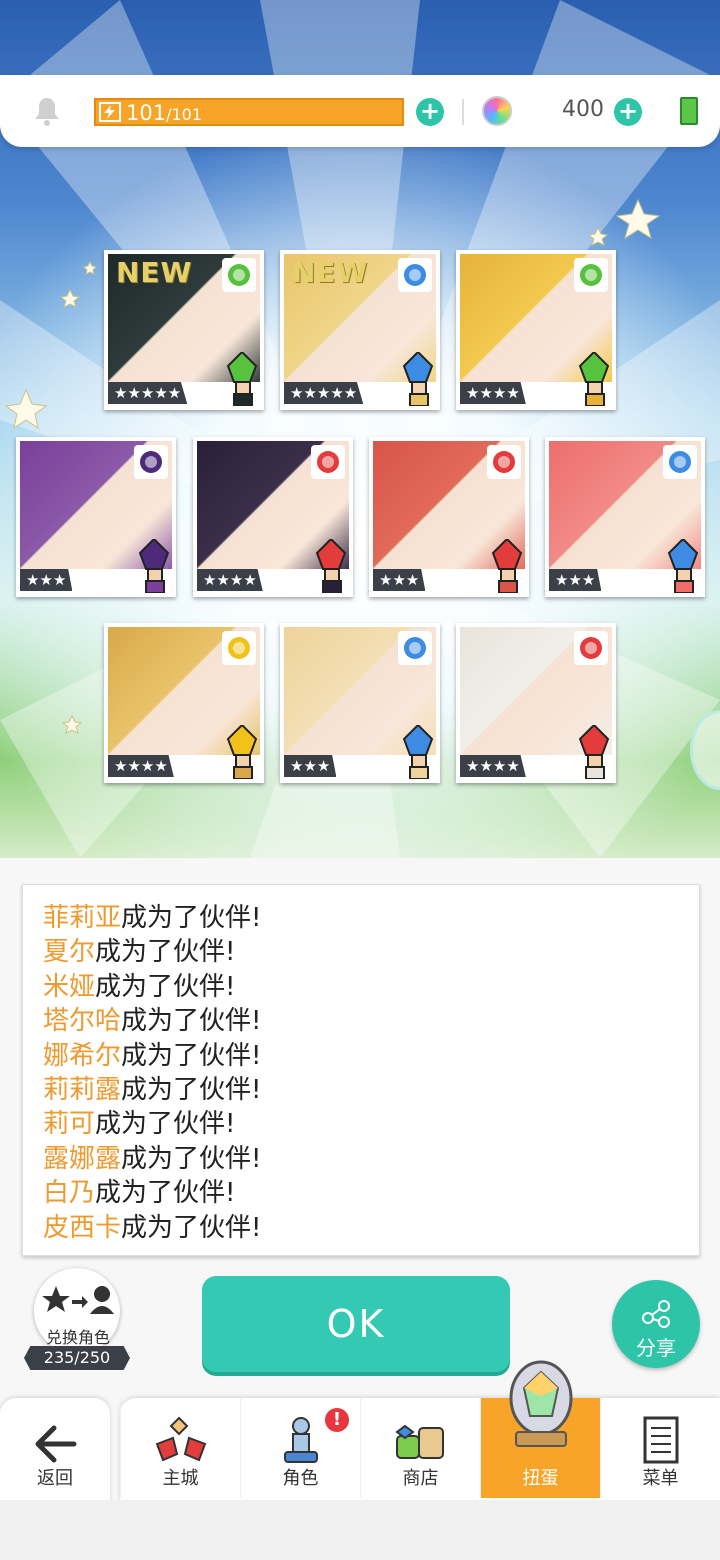 The image size is (720, 1560). What do you see at coordinates (77, 1320) in the screenshot?
I see `swap-character-button: 兑换角色 235/250` at bounding box center [77, 1320].